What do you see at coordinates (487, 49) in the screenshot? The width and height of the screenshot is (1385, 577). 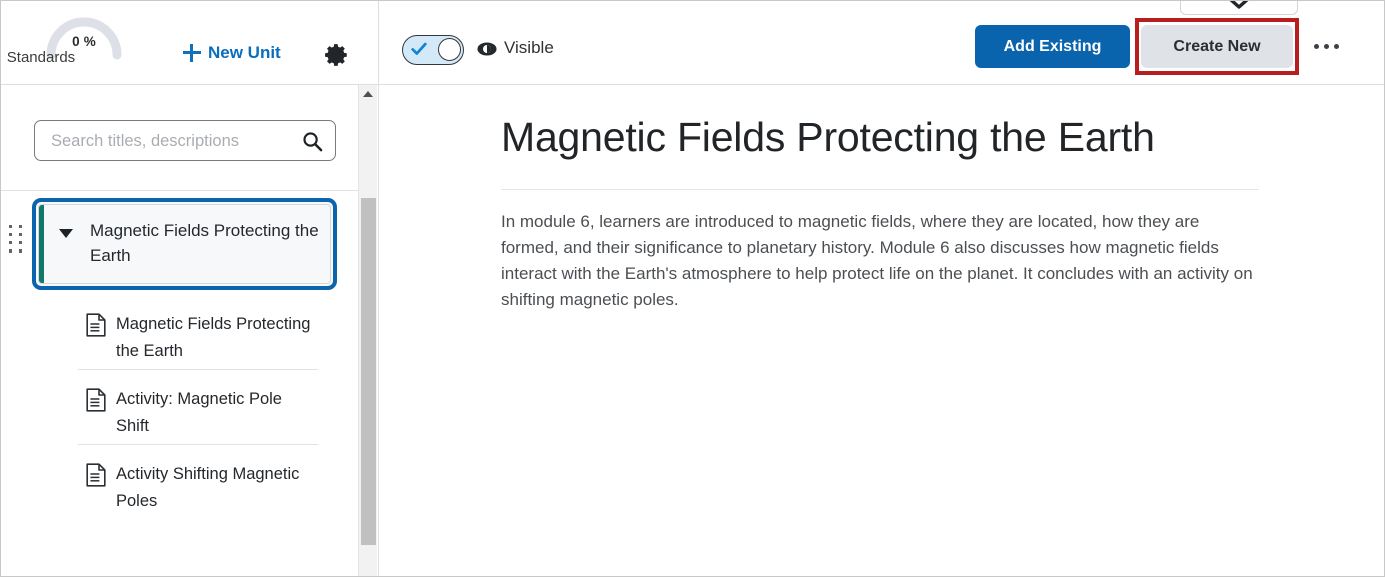 I see `eye-icon` at bounding box center [487, 49].